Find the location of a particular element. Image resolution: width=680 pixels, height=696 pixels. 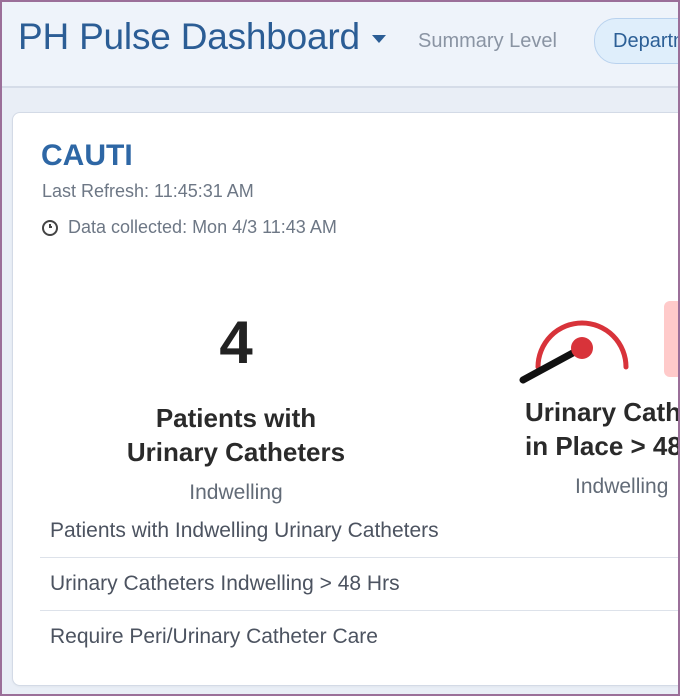

list-item-catheter-care: Require Peri/Urinary Catheter Care is located at coordinates (359, 636).